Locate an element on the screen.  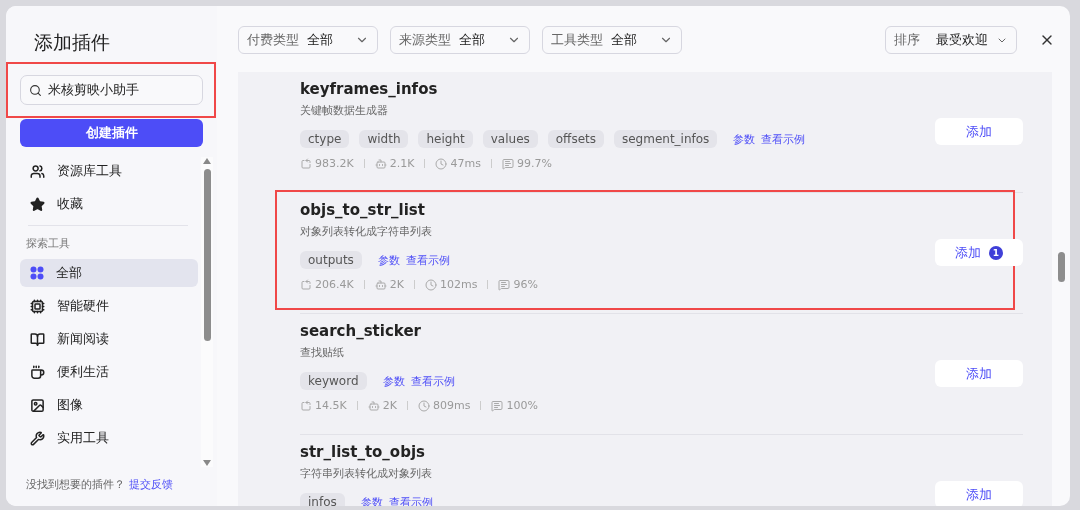
plugin-description: 关键帧数据生成器 is located at coordinates (344, 110).